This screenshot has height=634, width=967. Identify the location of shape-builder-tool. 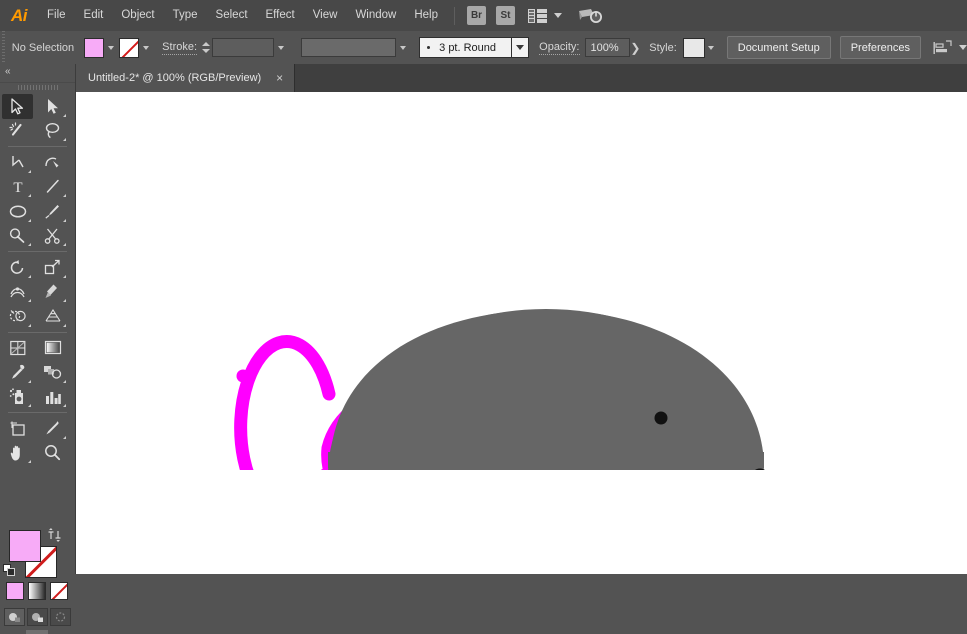
(17, 316).